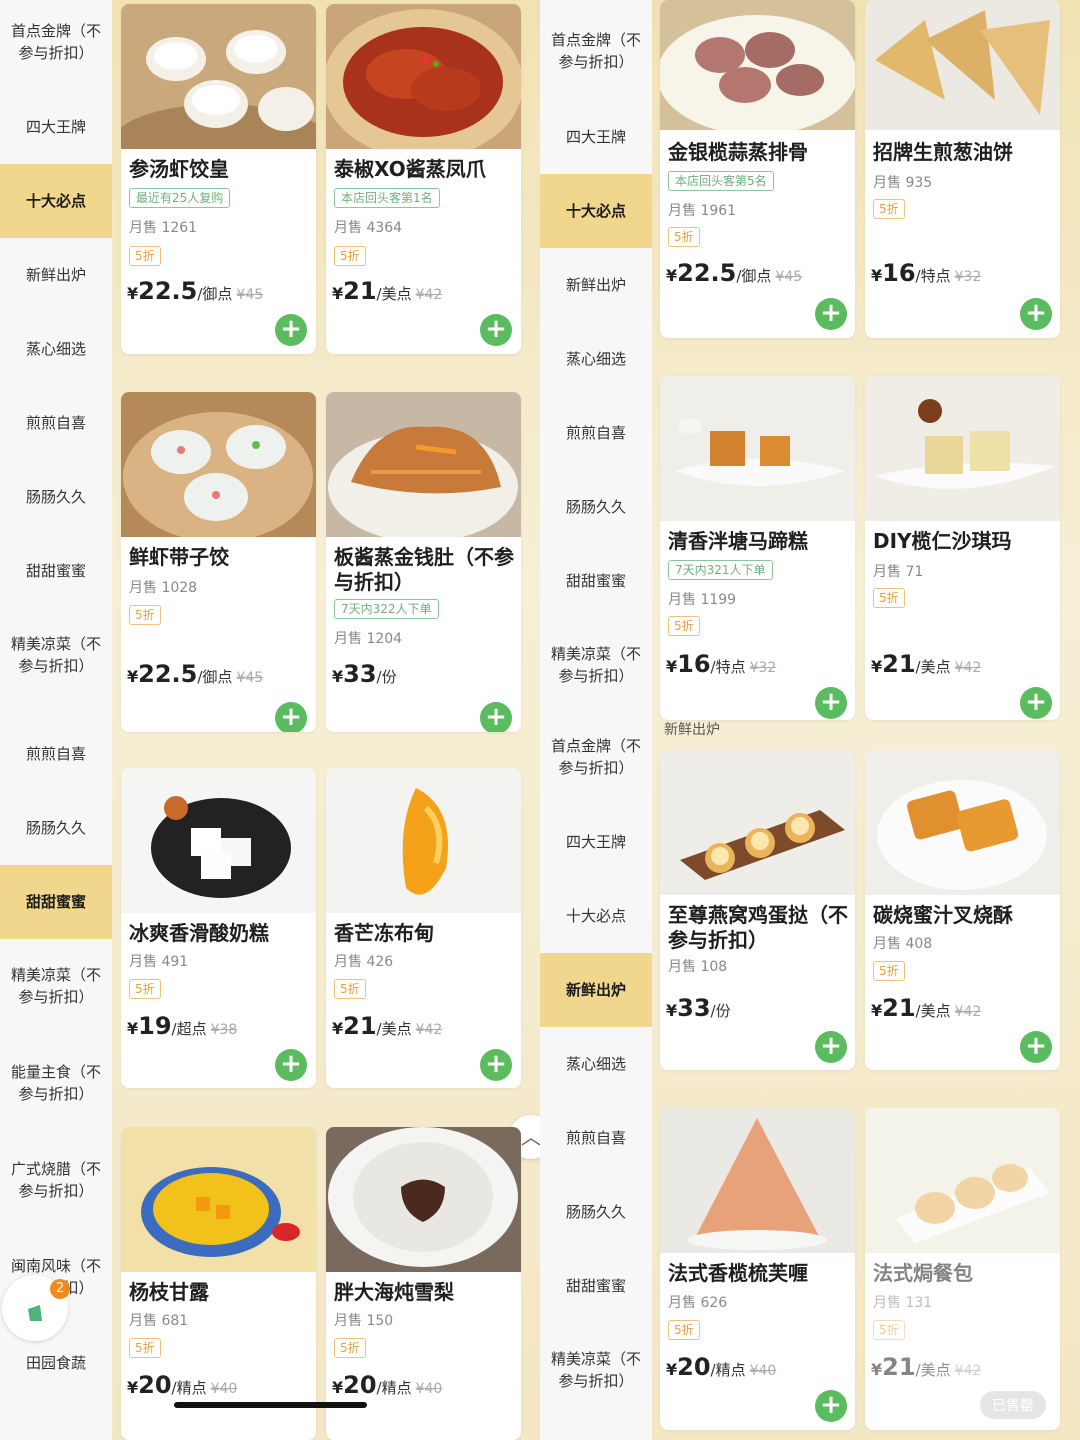 This screenshot has width=1080, height=1440. What do you see at coordinates (903, 183) in the screenshot?
I see `product-sales: 月售 935` at bounding box center [903, 183].